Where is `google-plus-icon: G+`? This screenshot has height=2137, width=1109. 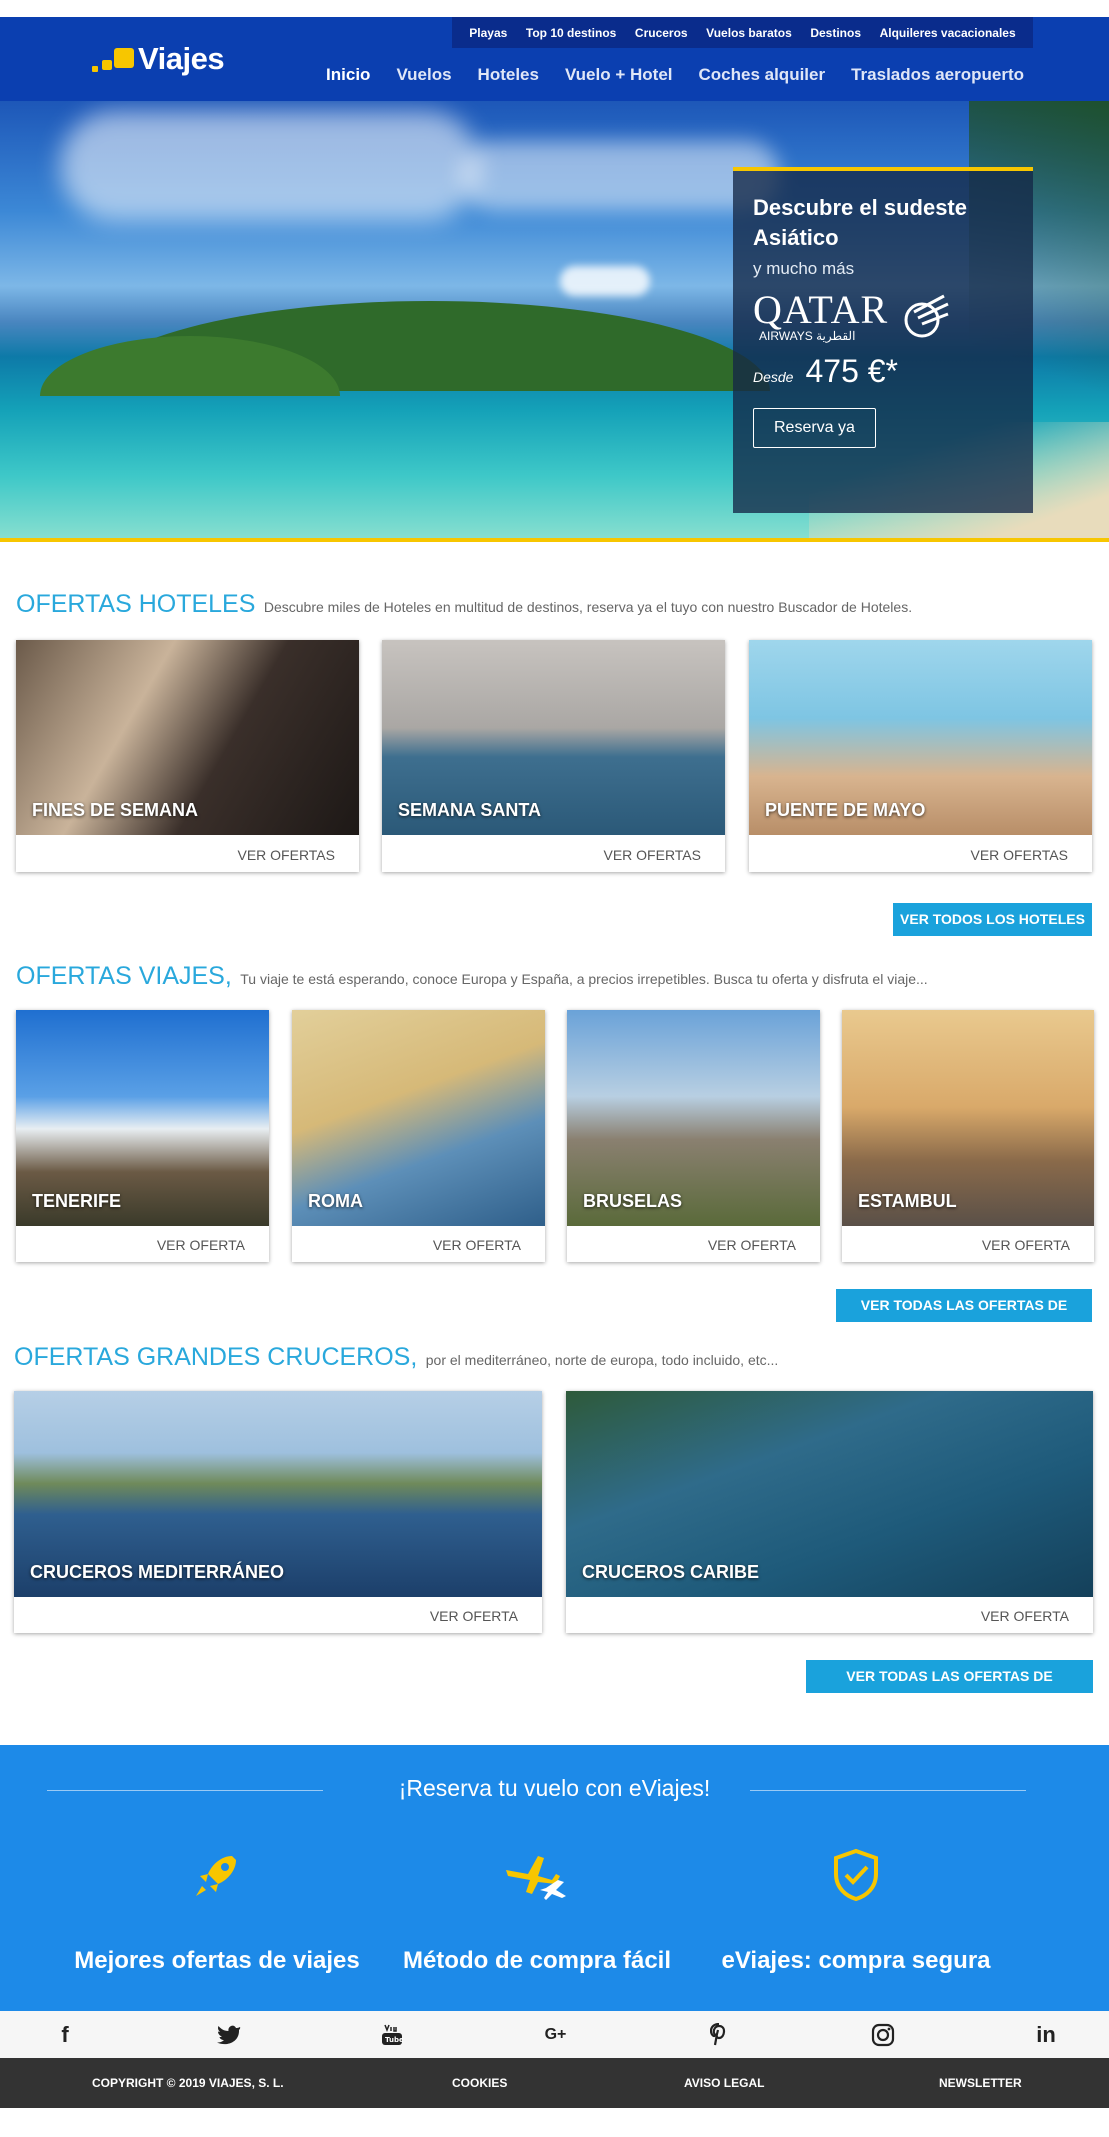
google-plus-icon: G+ is located at coordinates (556, 2035).